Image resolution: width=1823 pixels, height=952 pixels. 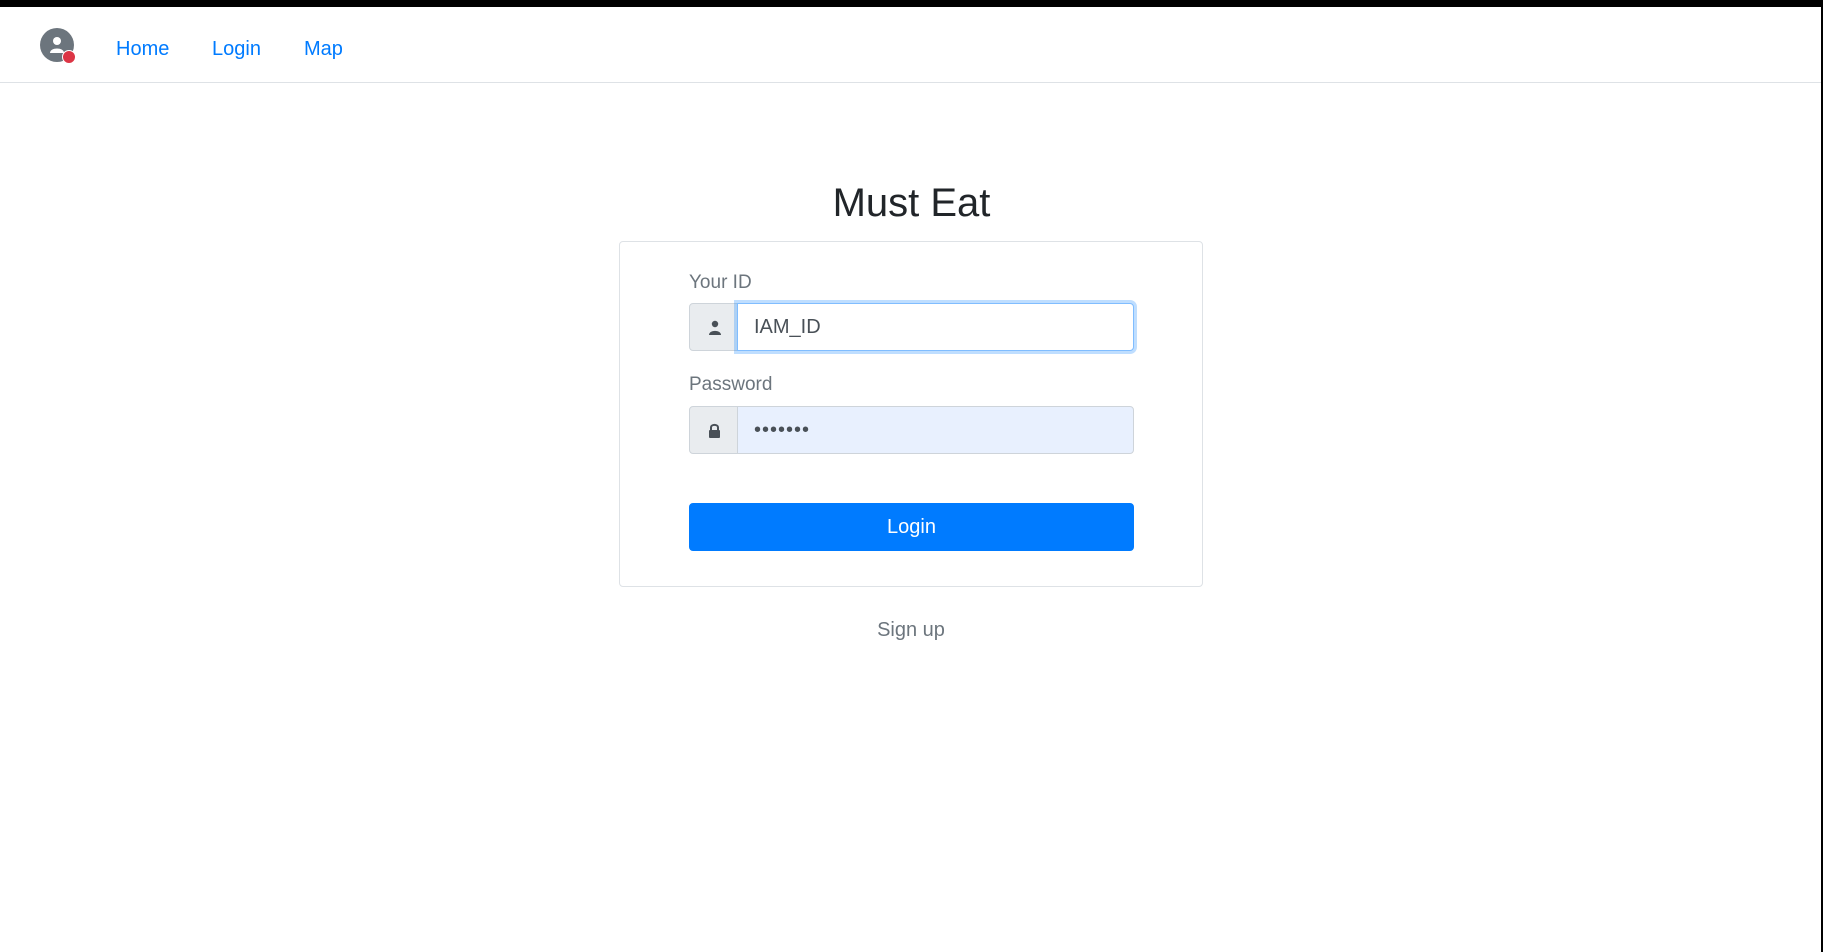 What do you see at coordinates (731, 384) in the screenshot?
I see `password-label: Password` at bounding box center [731, 384].